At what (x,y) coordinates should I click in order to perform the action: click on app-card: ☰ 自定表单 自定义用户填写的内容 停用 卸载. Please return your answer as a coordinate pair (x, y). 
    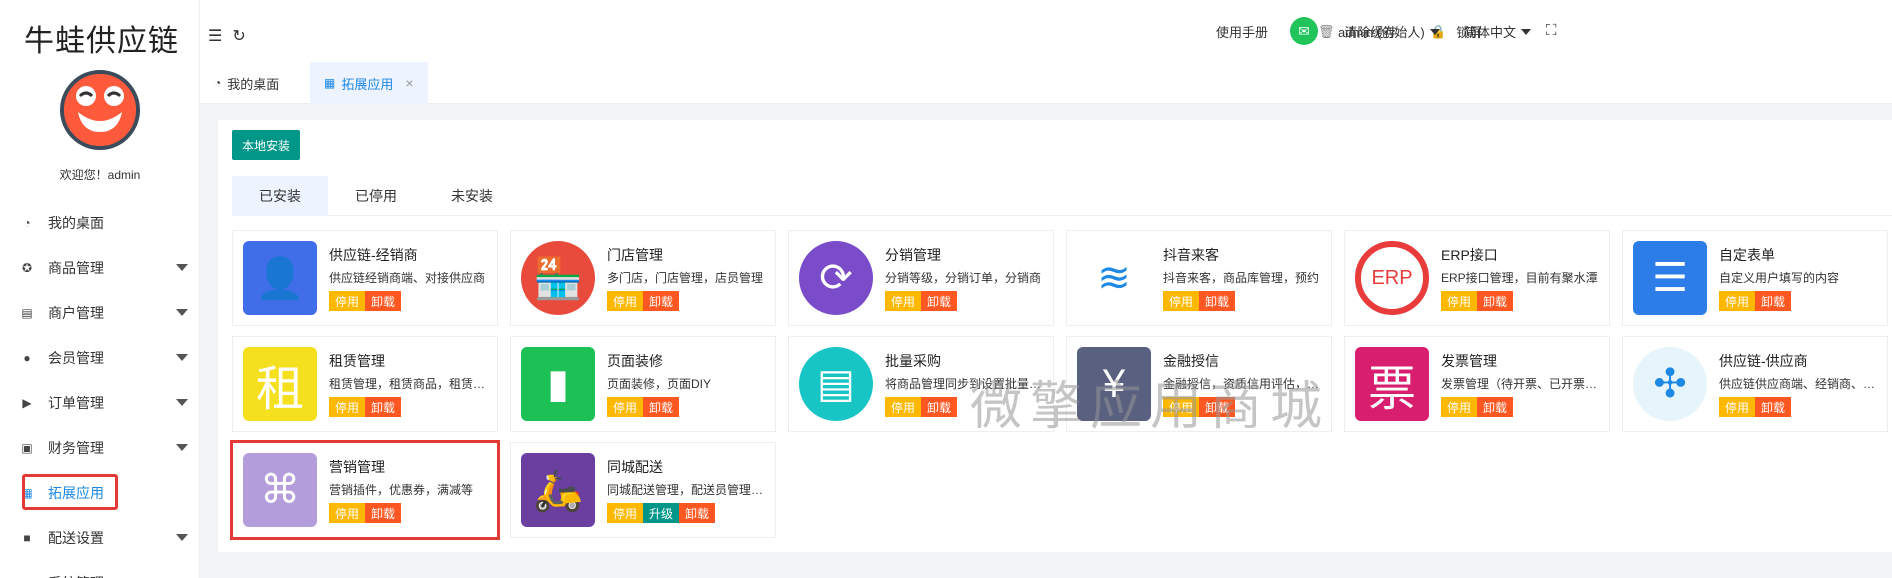
    Looking at the image, I should click on (1755, 278).